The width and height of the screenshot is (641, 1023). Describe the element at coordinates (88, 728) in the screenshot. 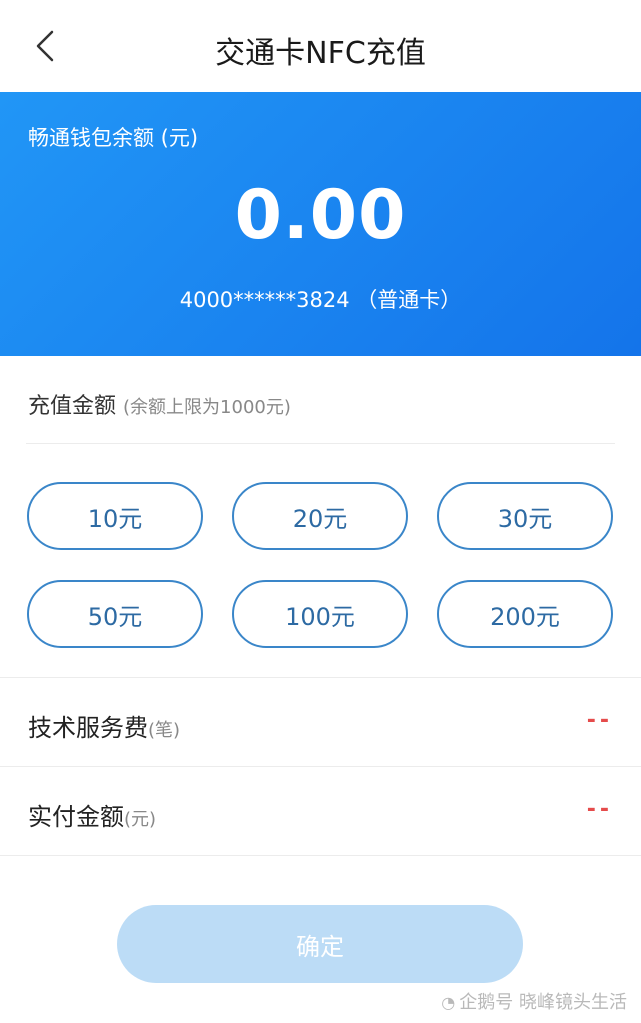

I see `service-fee-text: 技术服务费` at that location.